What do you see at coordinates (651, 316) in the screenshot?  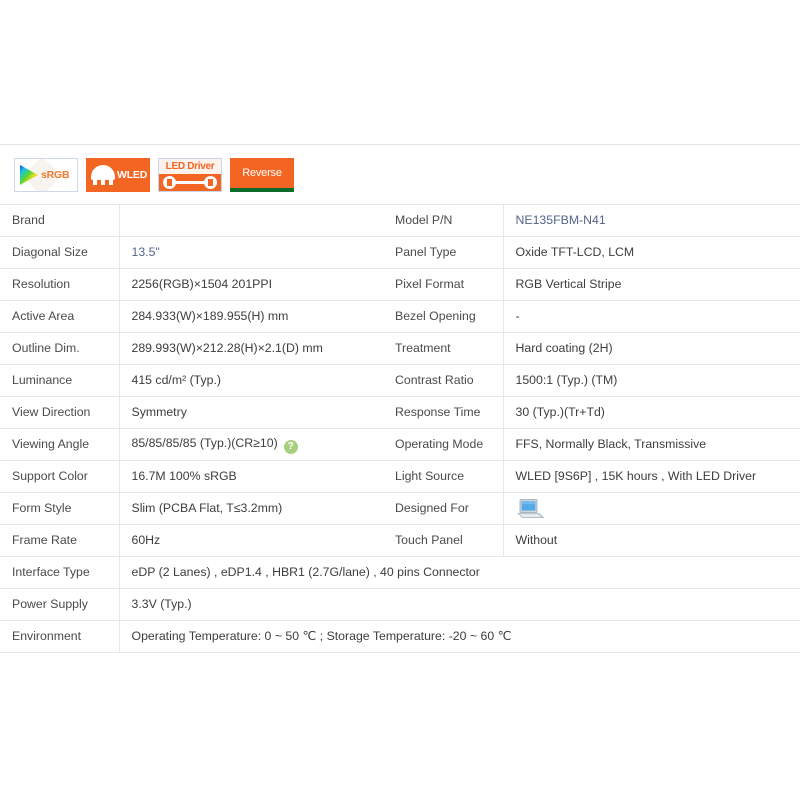 I see `row-value-bezel-opening: -` at bounding box center [651, 316].